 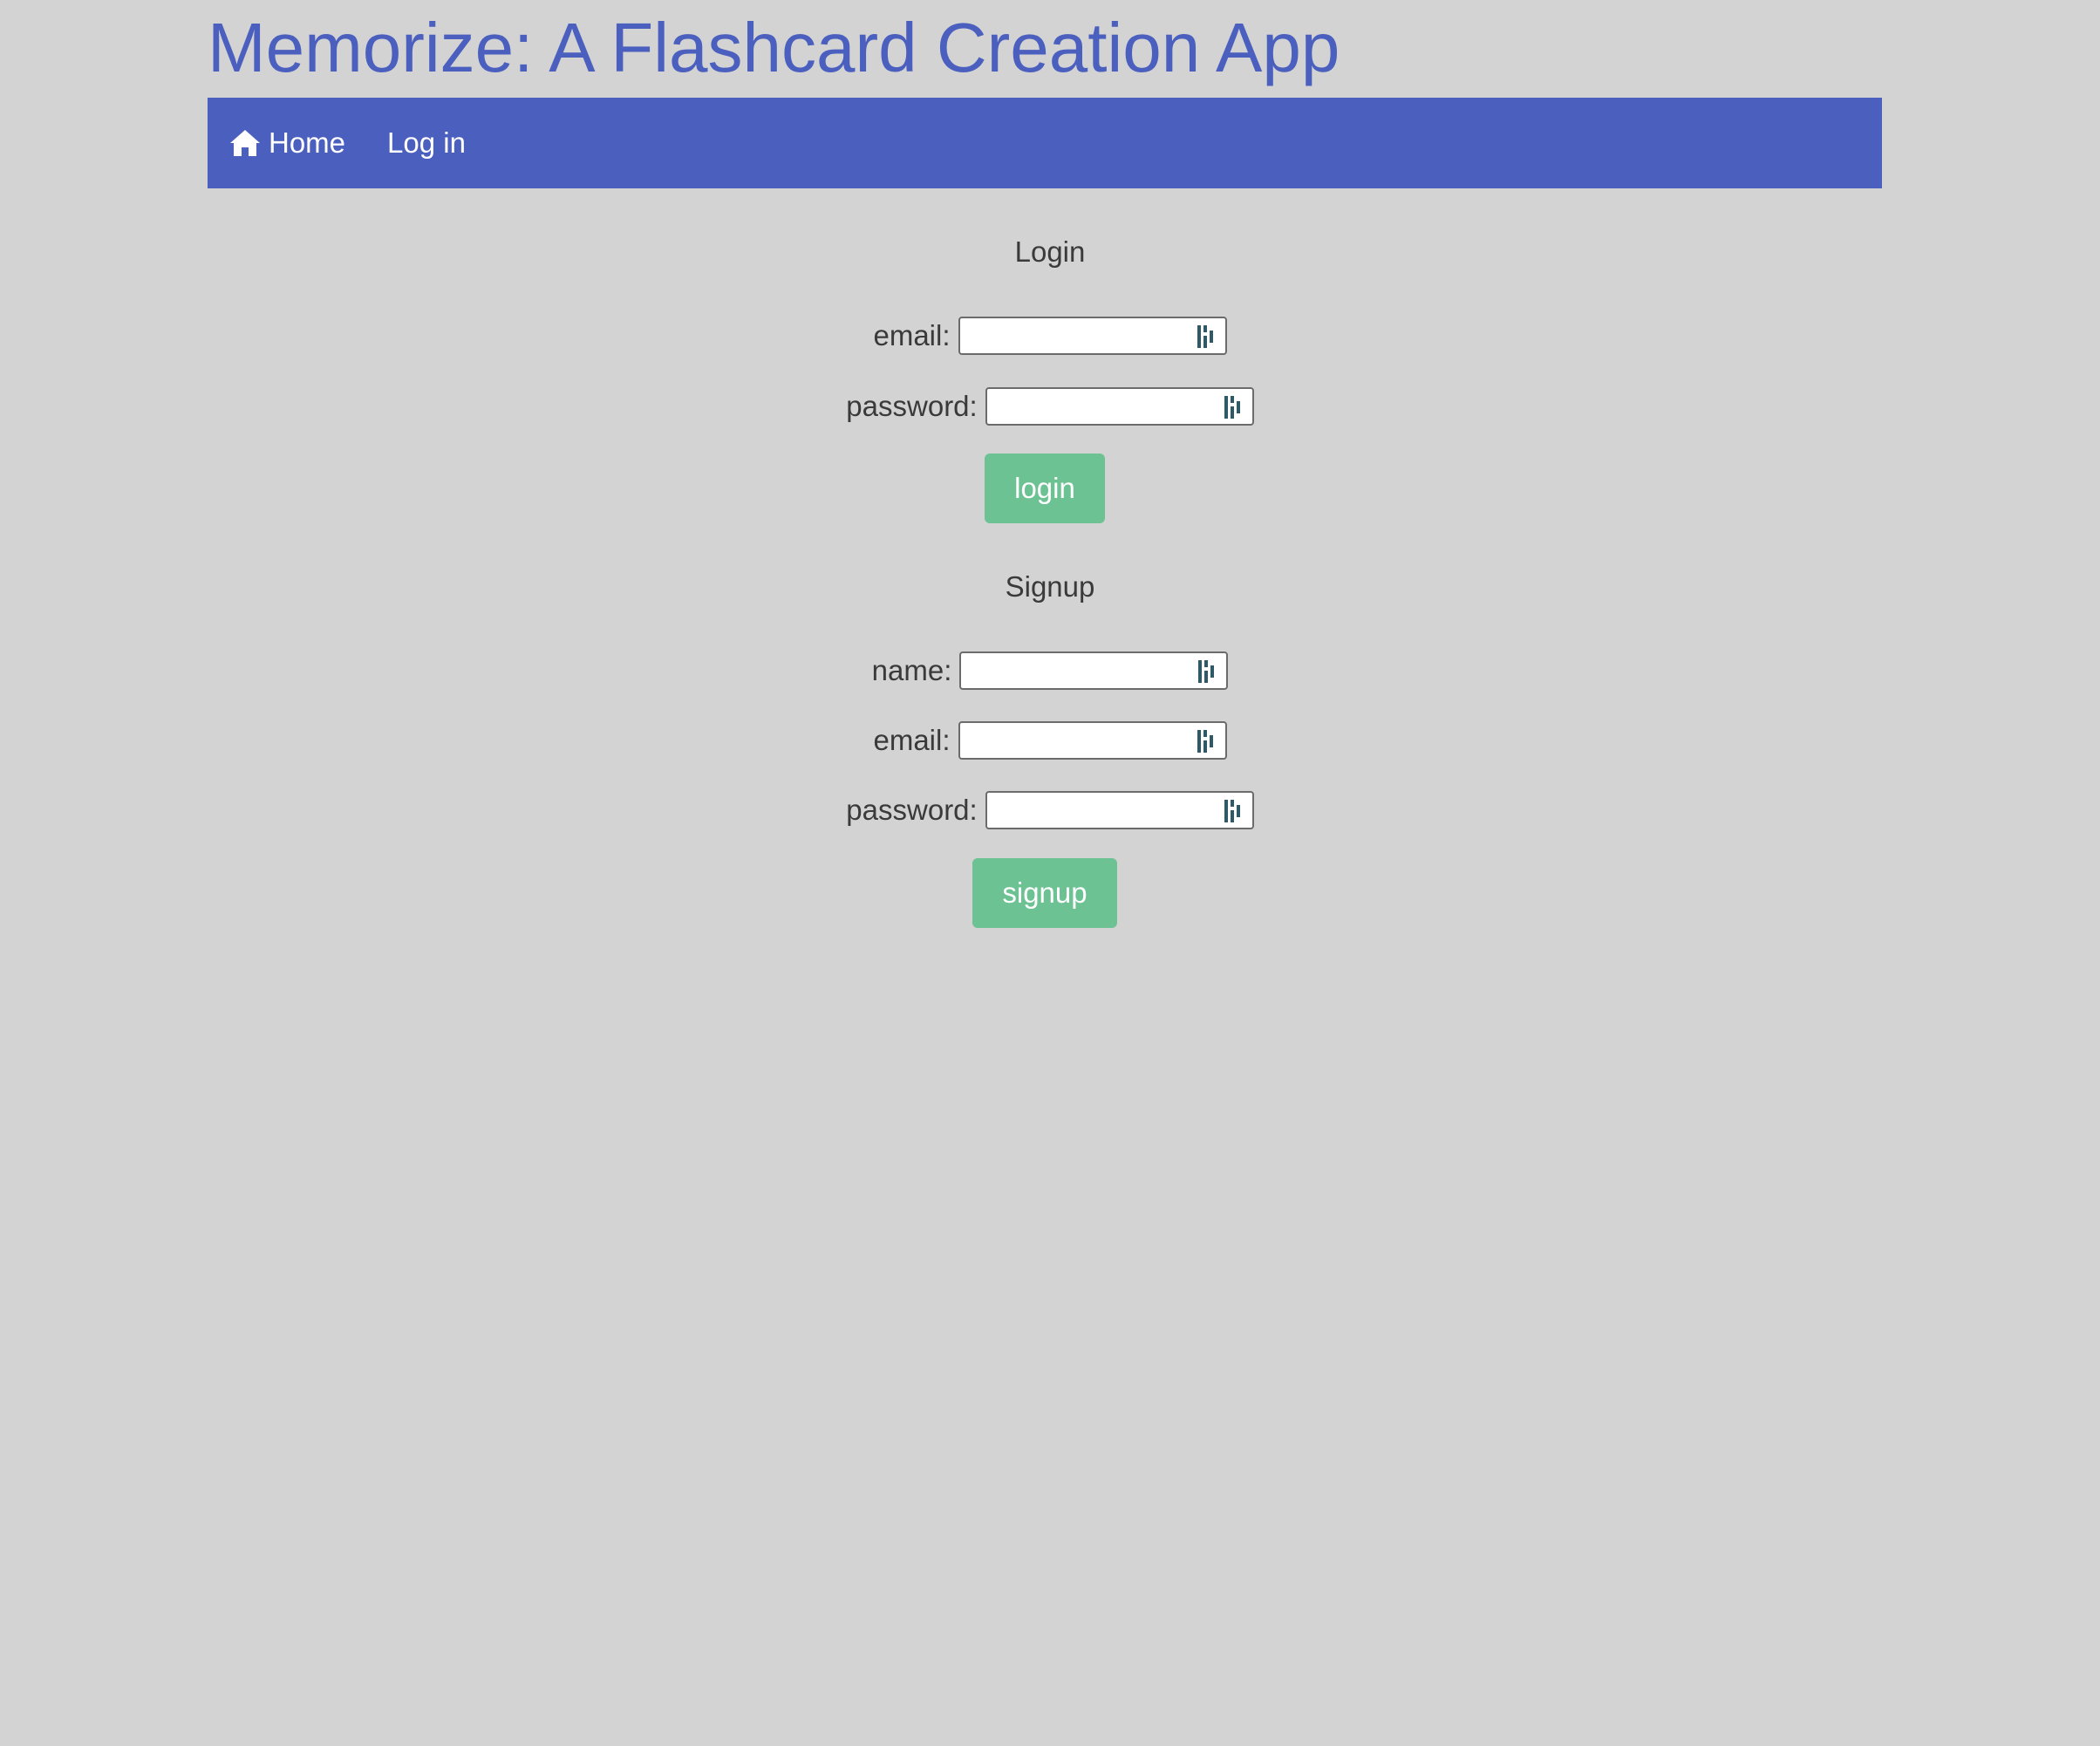 I want to click on signup-email-row: email:, so click(x=1050, y=740).